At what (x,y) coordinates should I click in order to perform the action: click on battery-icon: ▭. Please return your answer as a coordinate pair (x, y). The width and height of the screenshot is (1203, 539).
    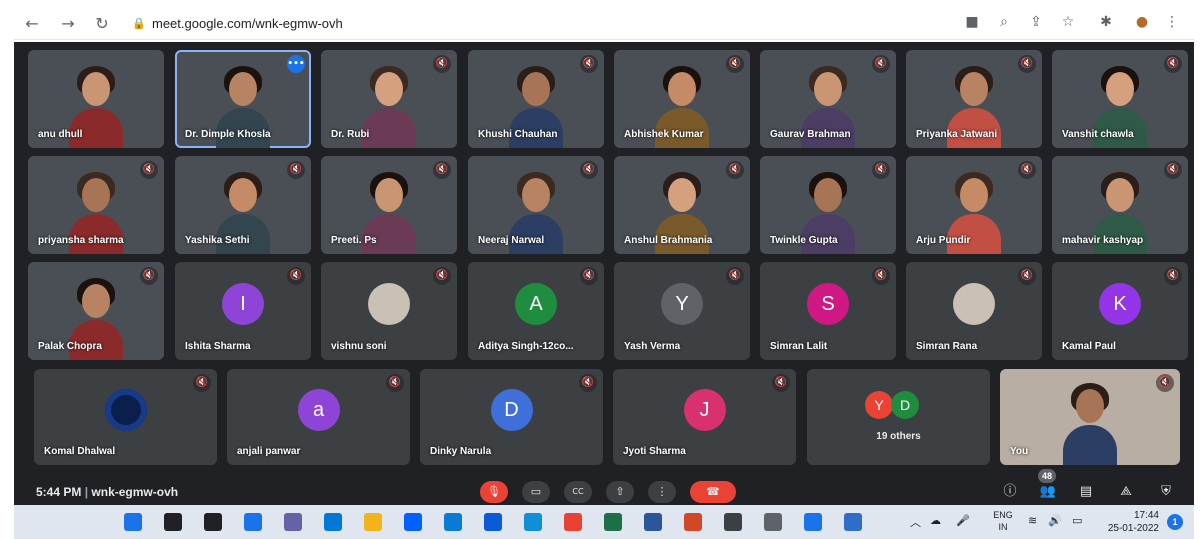
    Looking at the image, I should click on (1077, 520).